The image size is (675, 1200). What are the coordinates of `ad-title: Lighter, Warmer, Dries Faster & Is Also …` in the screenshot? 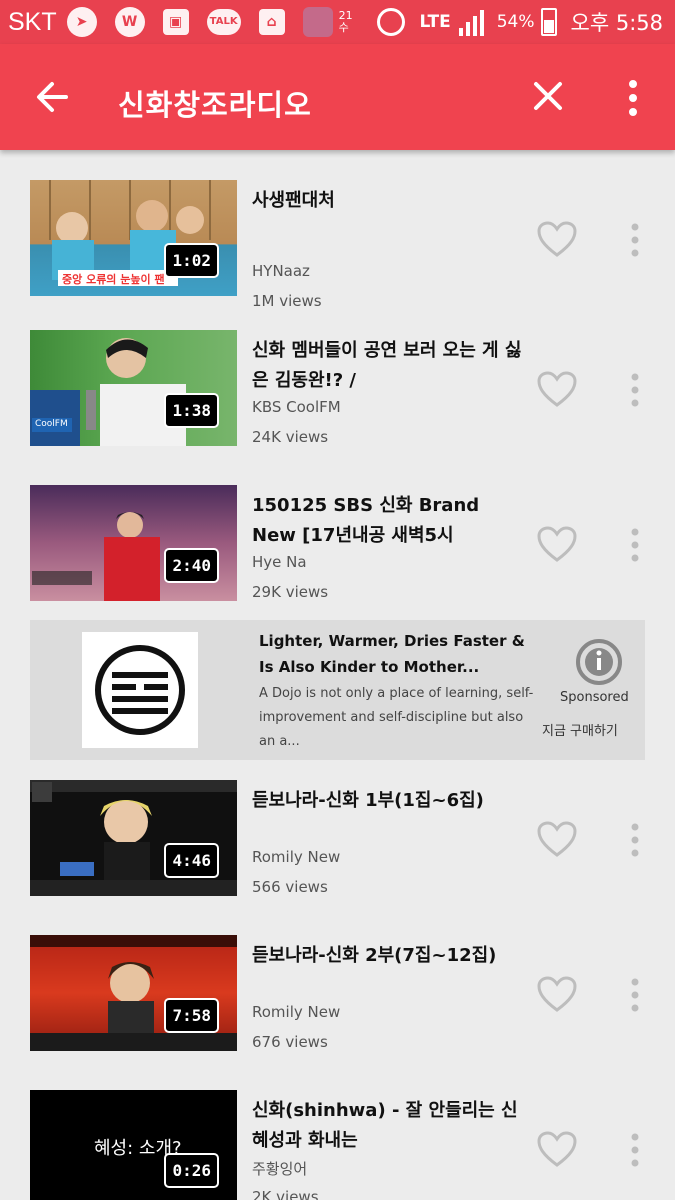 It's located at (399, 654).